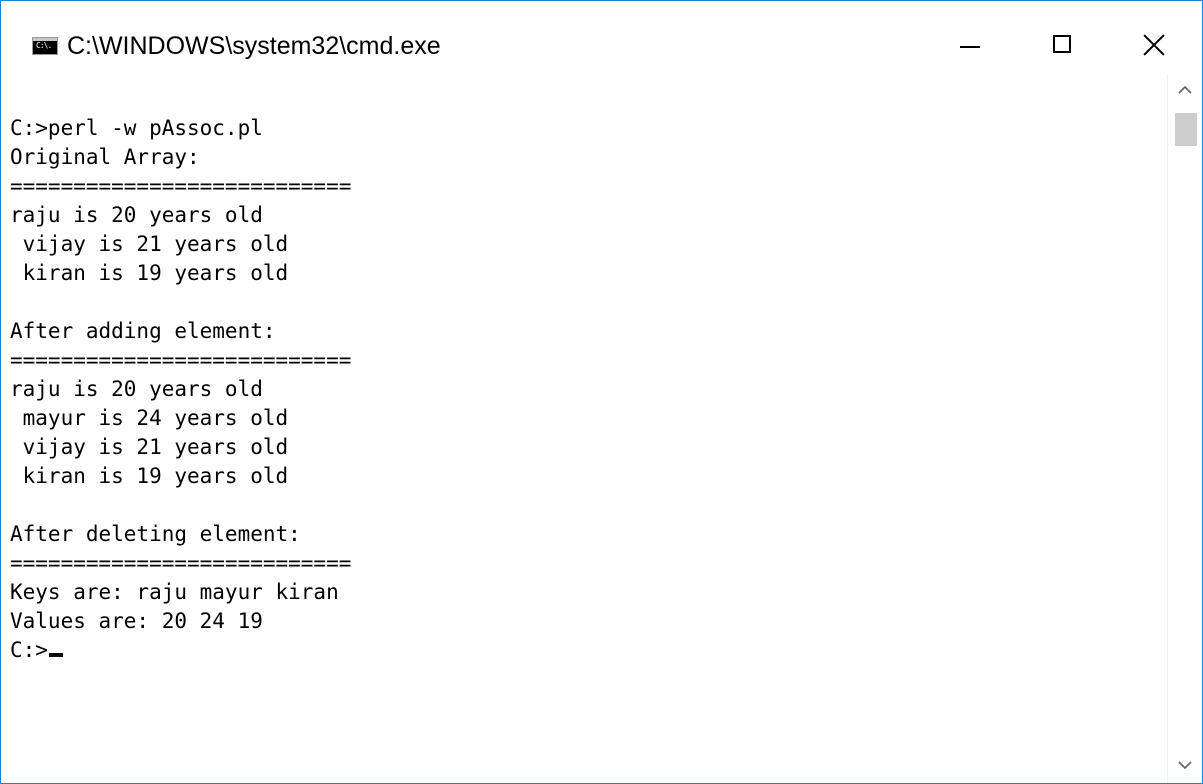 The height and width of the screenshot is (784, 1203). I want to click on vertical-scrollbar, so click(1184, 428).